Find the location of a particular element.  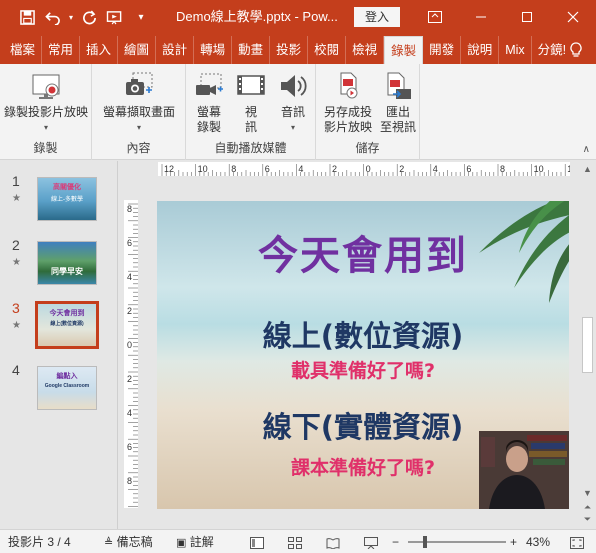

tab-7: 投影 is located at coordinates (289, 50).